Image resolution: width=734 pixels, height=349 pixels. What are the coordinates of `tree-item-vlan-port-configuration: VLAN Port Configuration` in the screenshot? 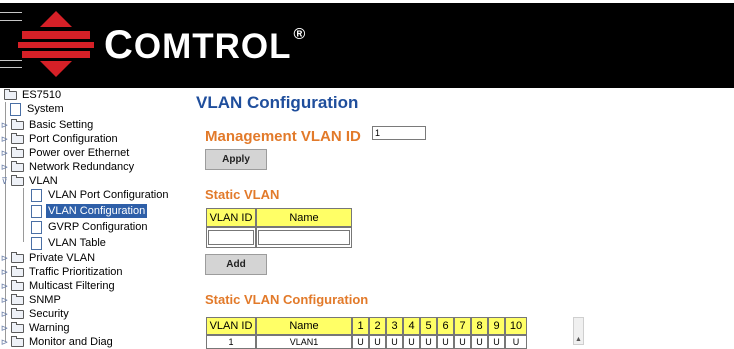 It's located at (100, 195).